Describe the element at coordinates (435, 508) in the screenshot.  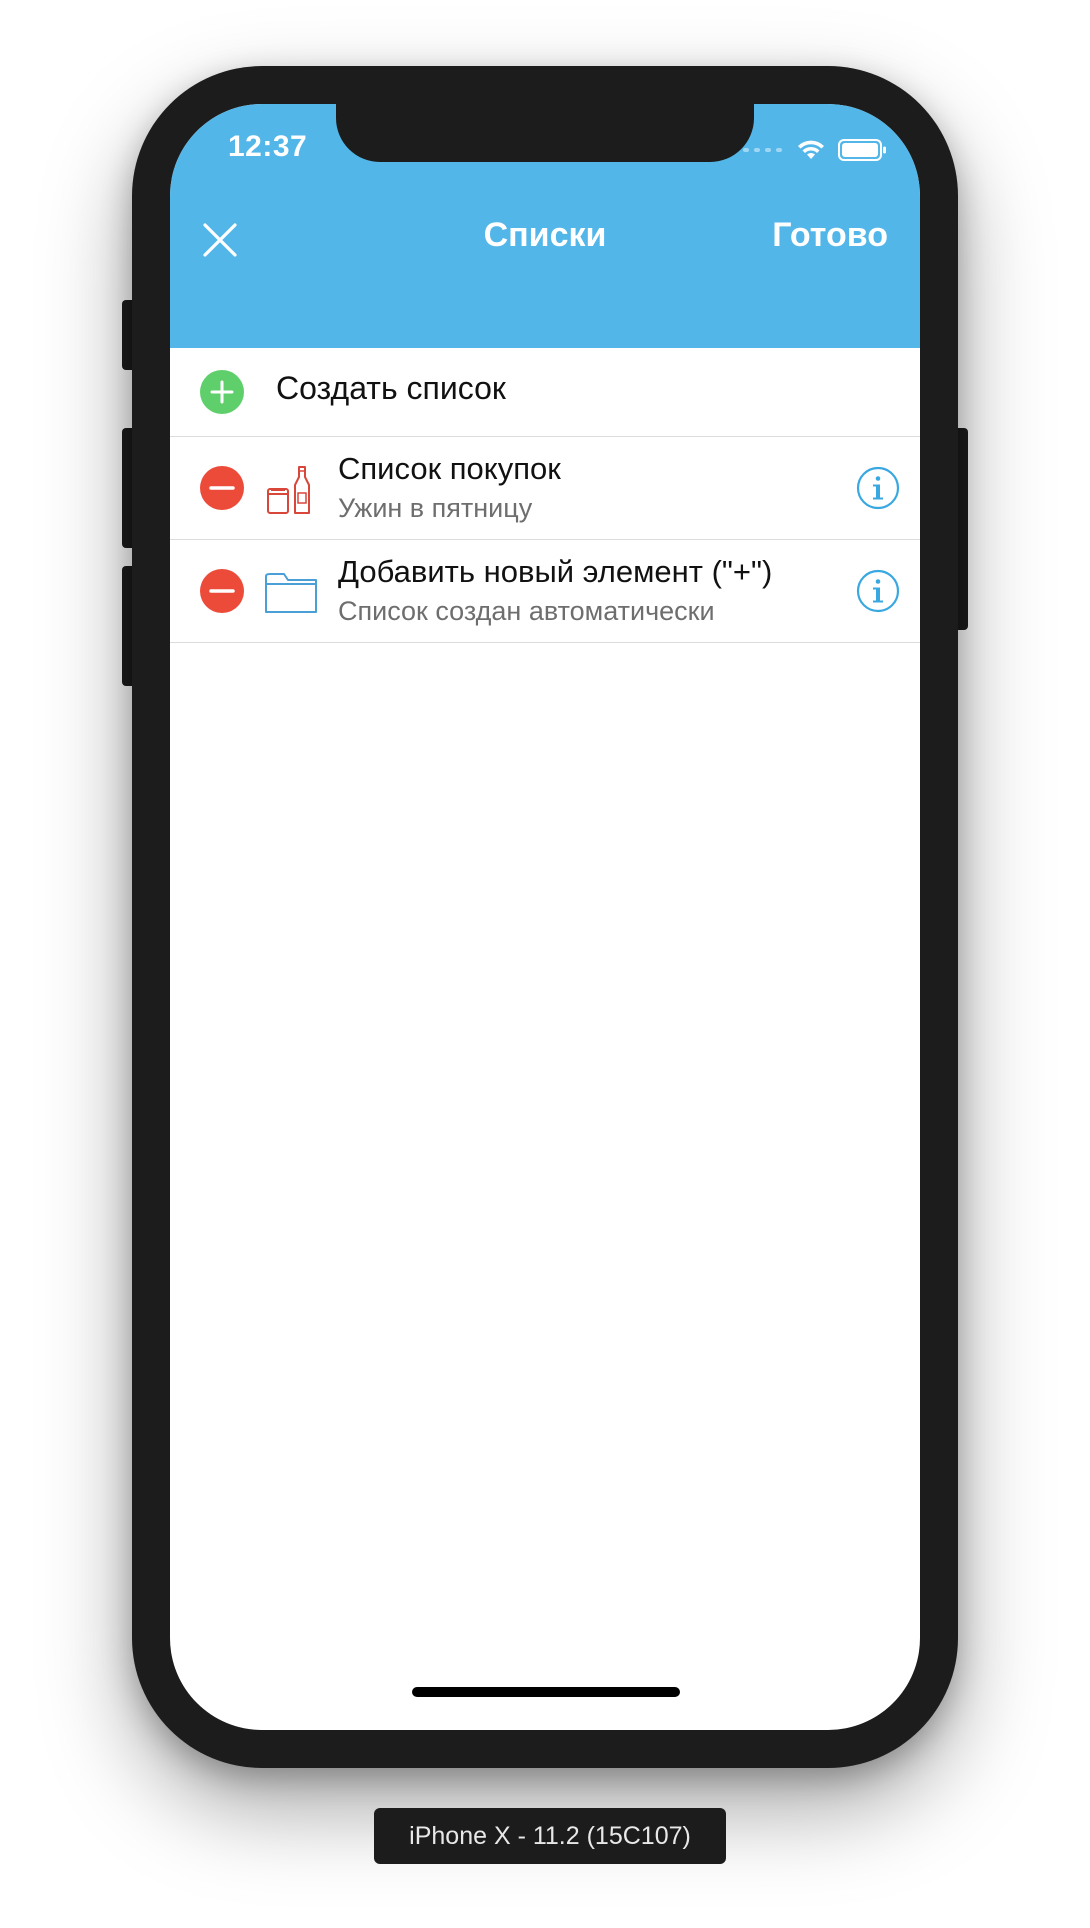
I see `list-subtitle: Ужин в пятницу` at that location.